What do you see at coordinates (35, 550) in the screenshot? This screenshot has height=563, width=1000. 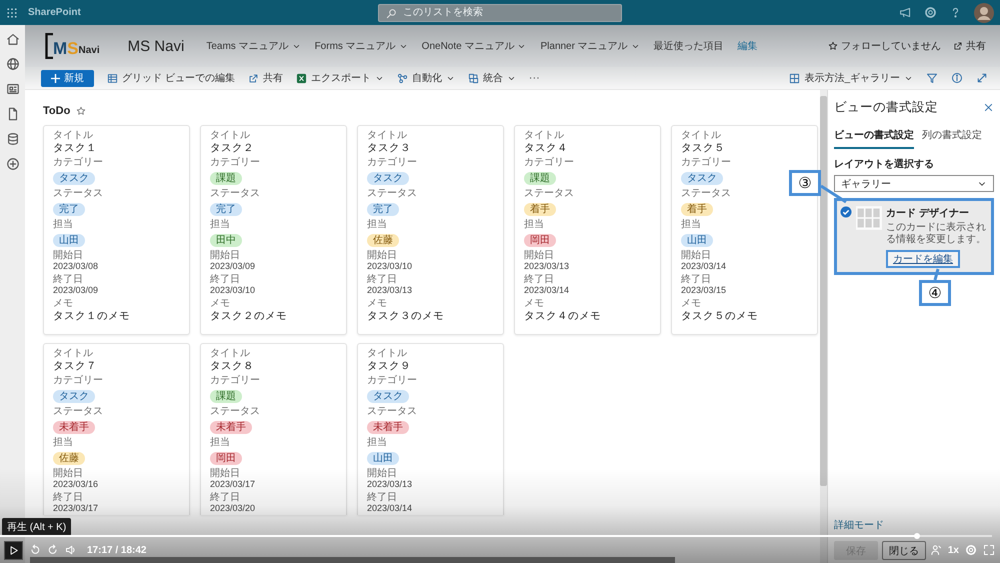 I see `rewind-icon` at bounding box center [35, 550].